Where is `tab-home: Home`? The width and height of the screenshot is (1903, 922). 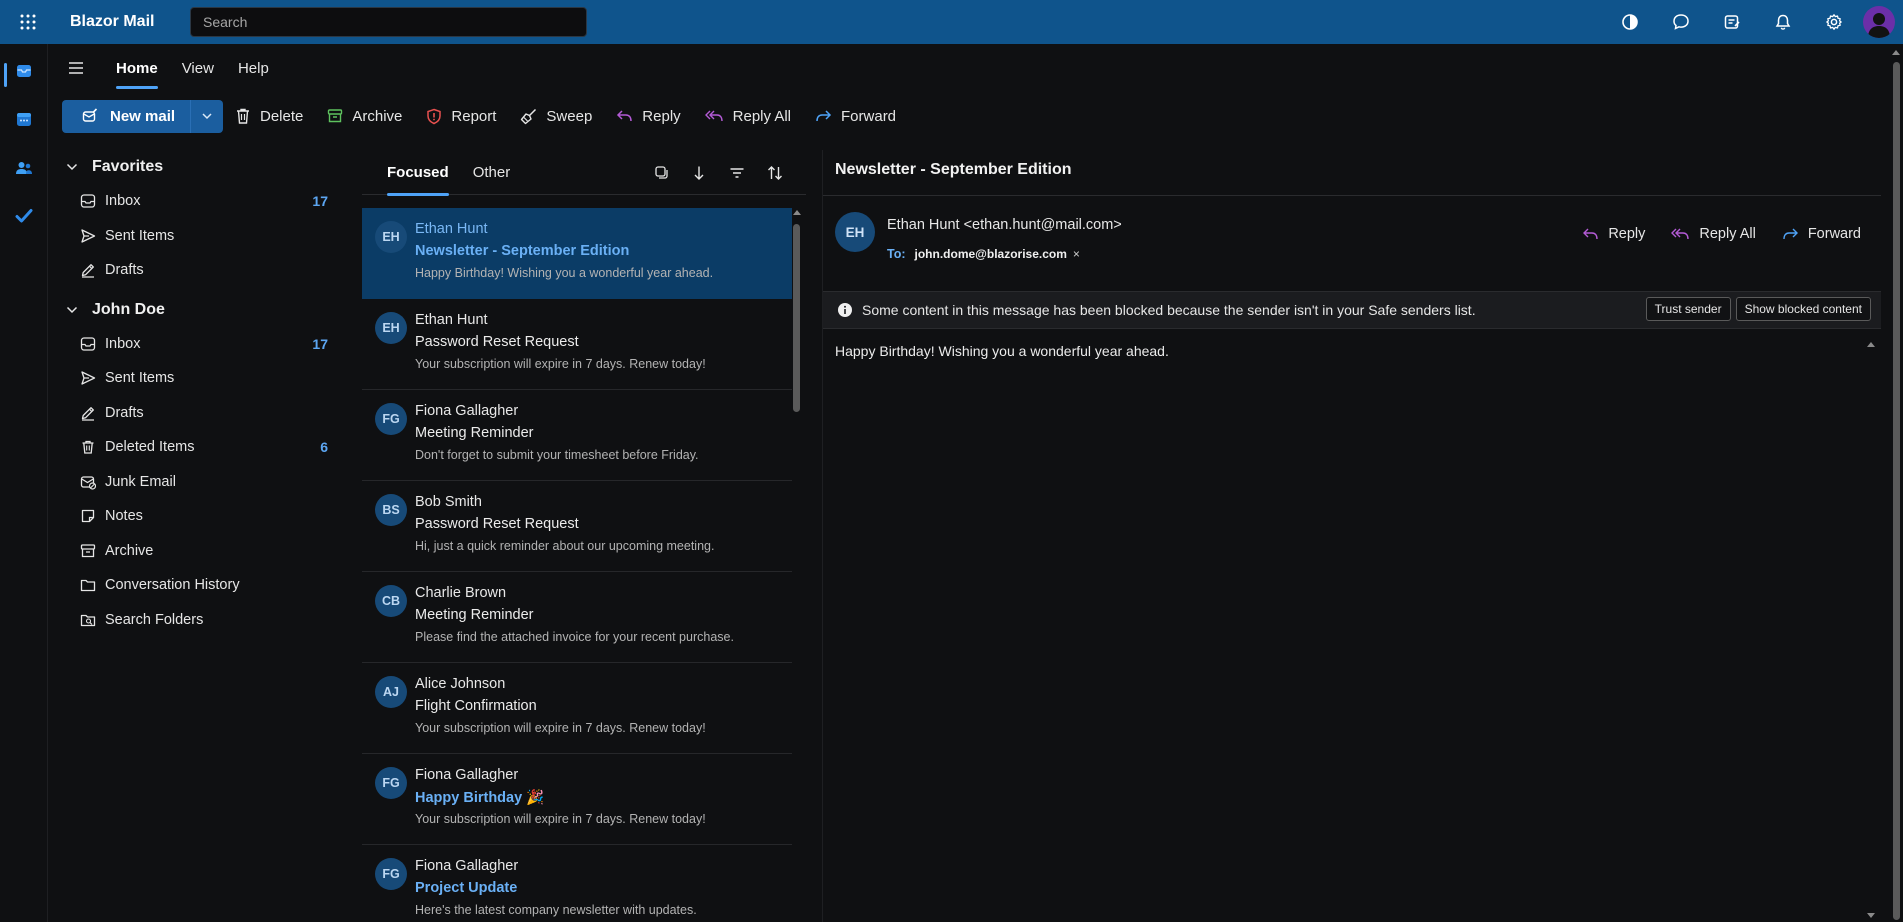 tab-home: Home is located at coordinates (137, 68).